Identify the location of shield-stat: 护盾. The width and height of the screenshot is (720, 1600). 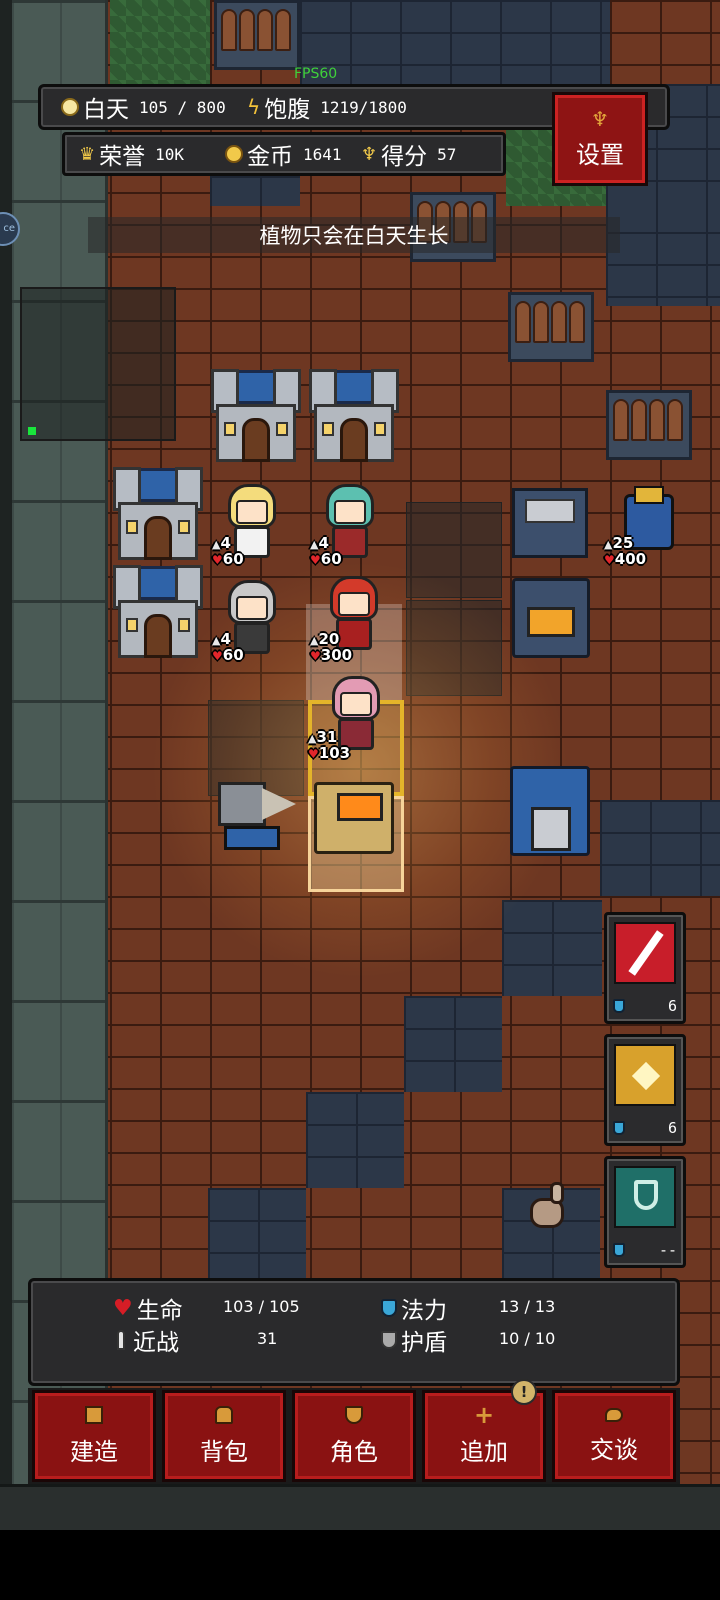
(414, 1340).